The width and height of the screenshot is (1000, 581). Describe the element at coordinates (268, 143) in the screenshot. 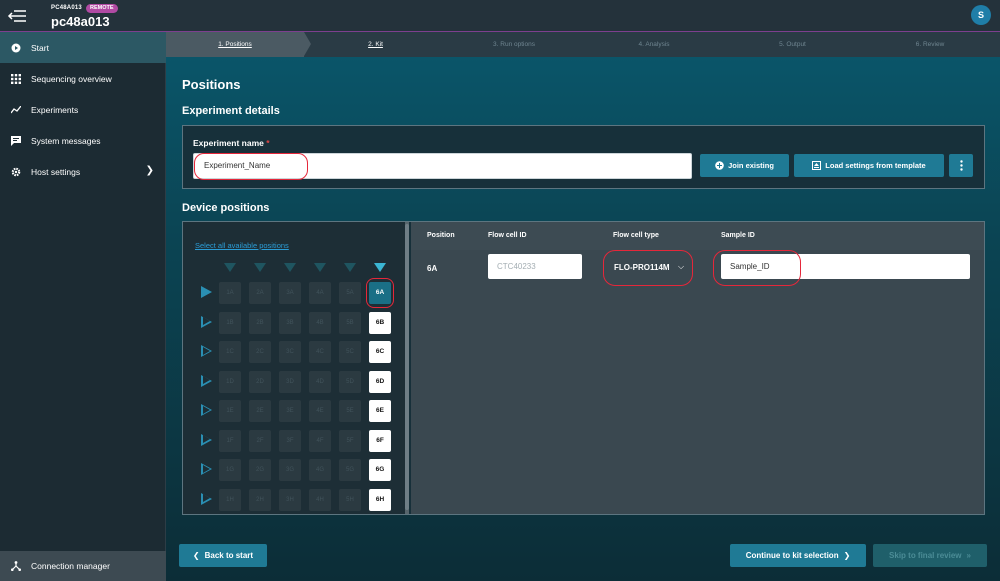

I see `required-mark: *` at that location.